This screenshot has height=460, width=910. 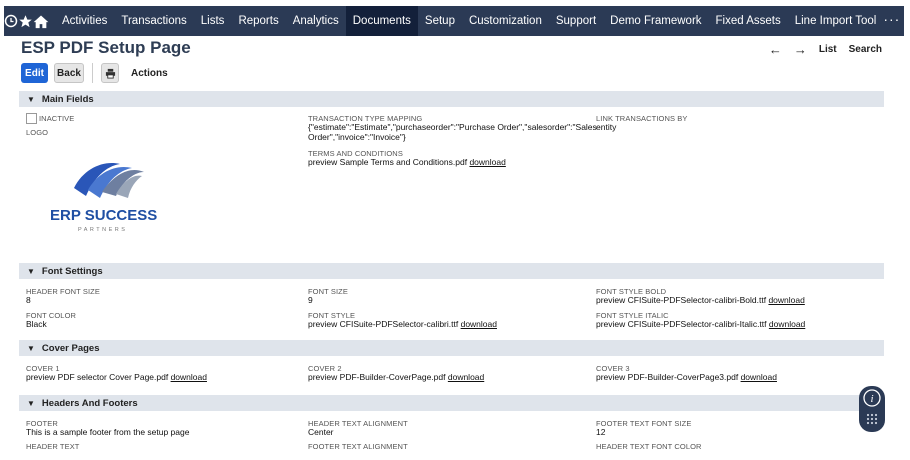 I want to click on nav-item-analytics: Analytics, so click(x=316, y=21).